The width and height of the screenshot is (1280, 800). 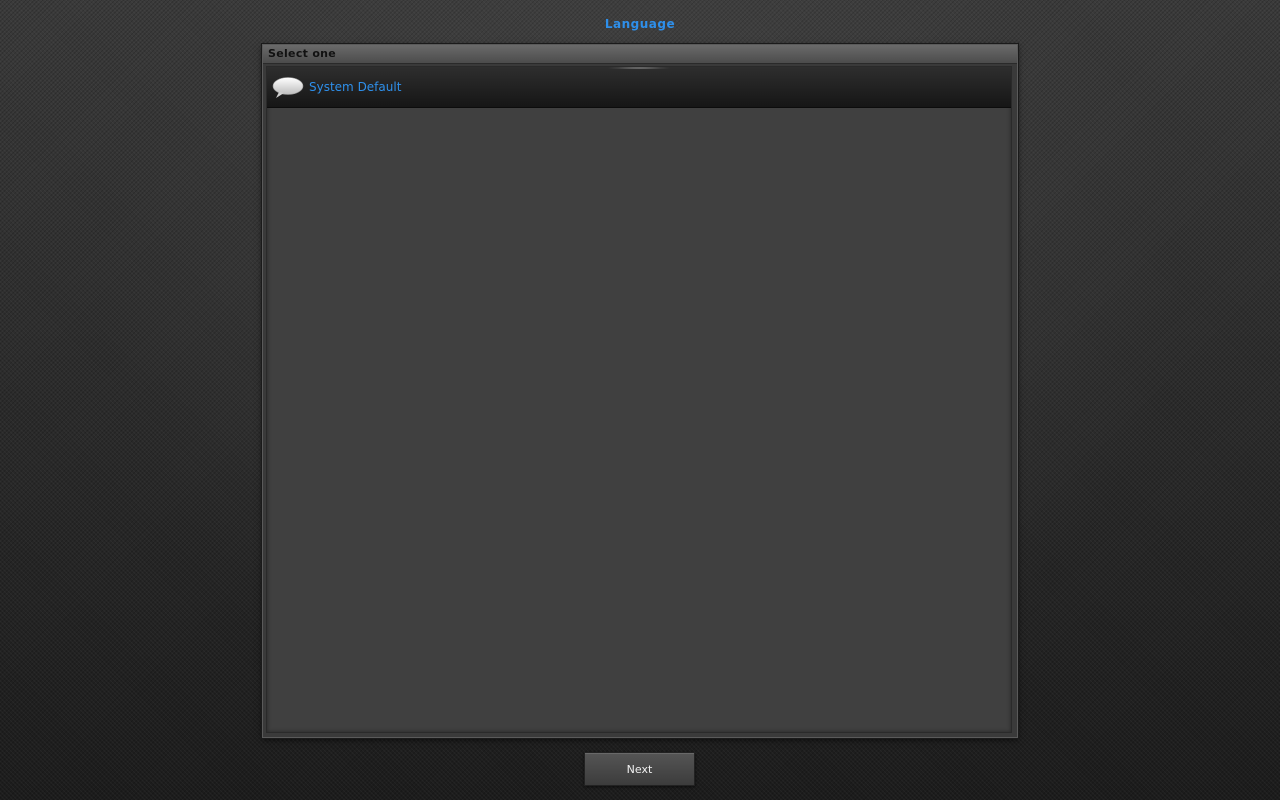 What do you see at coordinates (355, 87) in the screenshot?
I see `list-item-label: System Default` at bounding box center [355, 87].